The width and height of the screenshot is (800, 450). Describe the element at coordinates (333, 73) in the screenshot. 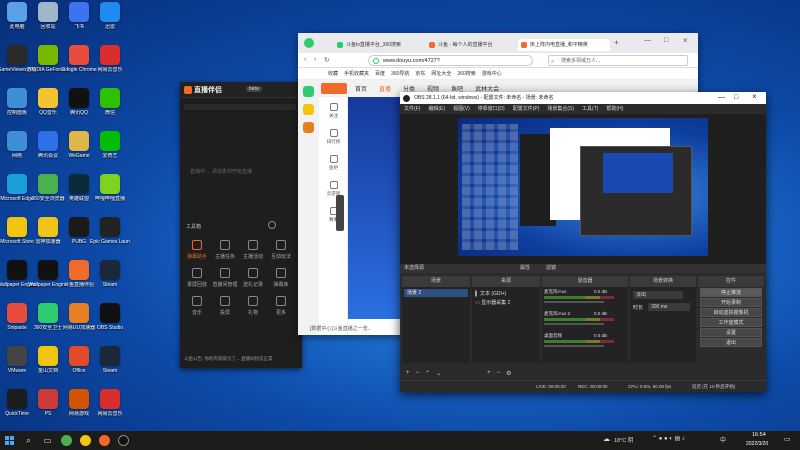

I see `bookmark-item: 收藏` at that location.